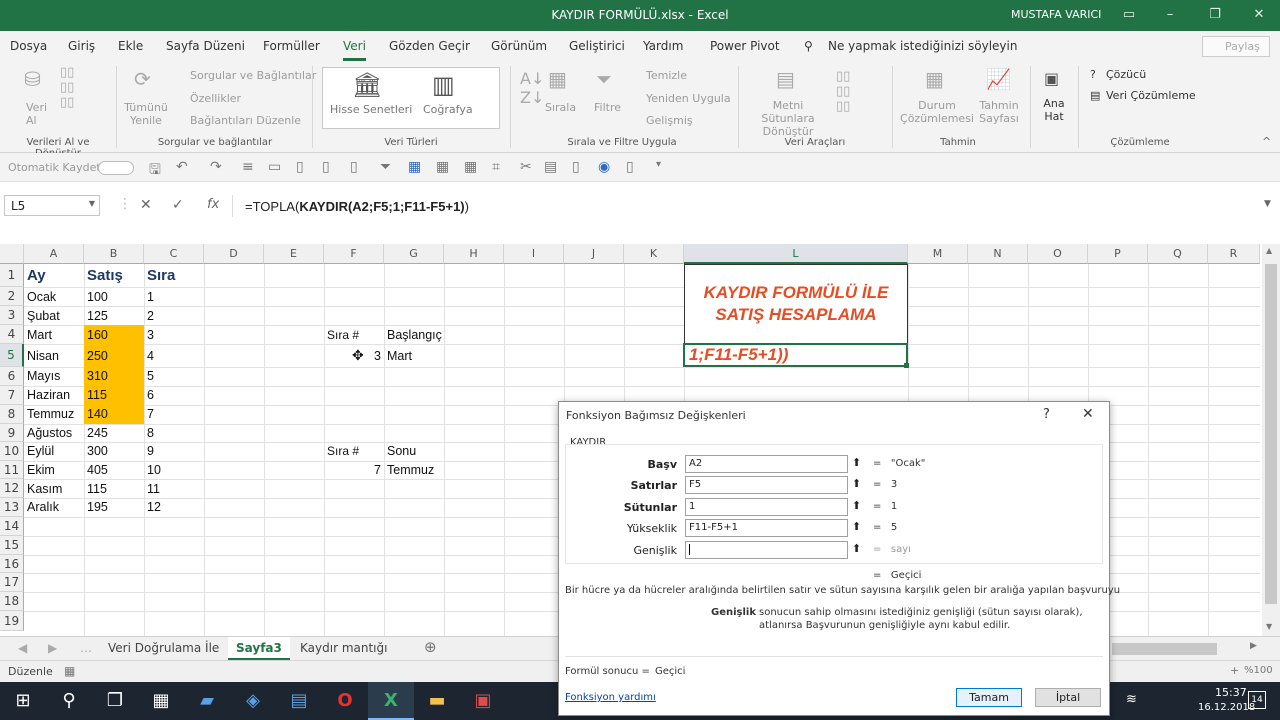 Image resolution: width=1280 pixels, height=720 pixels. What do you see at coordinates (1164, 649) in the screenshot?
I see `horizontal-scroll-thumb` at bounding box center [1164, 649].